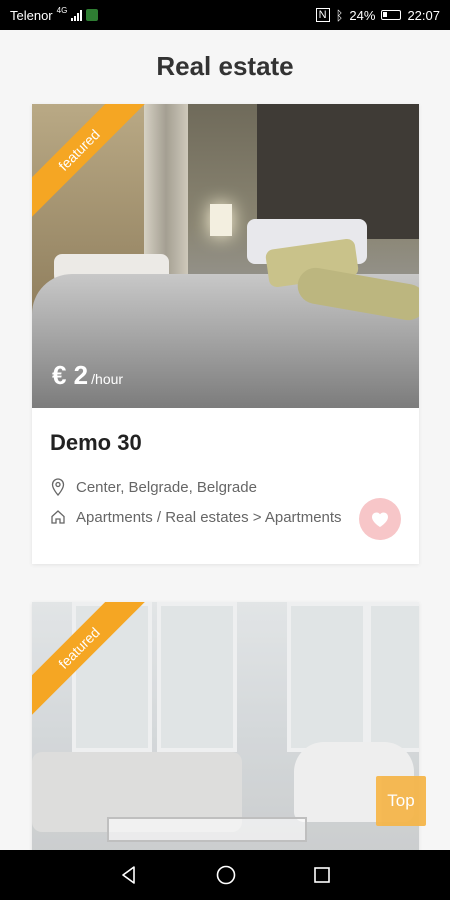 Image resolution: width=450 pixels, height=900 pixels. What do you see at coordinates (225, 15) in the screenshot?
I see `status-bar: Telenor 4G N ᛒ 24% 22:07` at bounding box center [225, 15].